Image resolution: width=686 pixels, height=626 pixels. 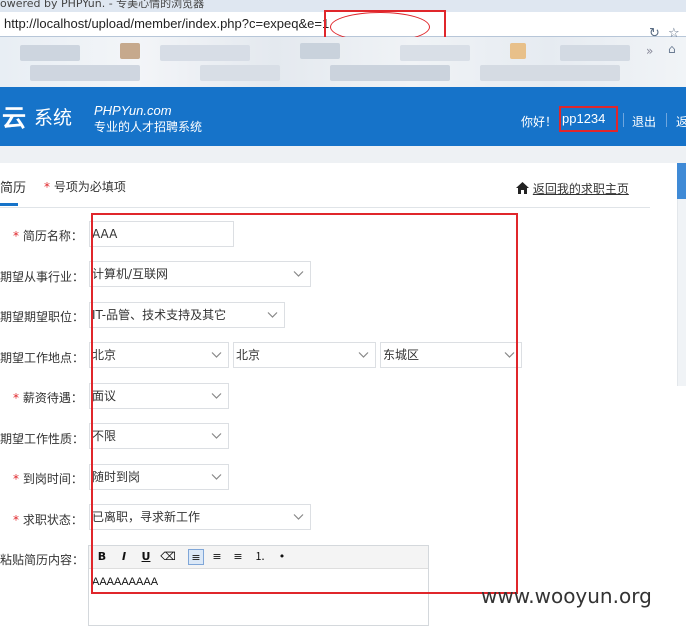 I want to click on logout-link: 退出, so click(x=644, y=121).